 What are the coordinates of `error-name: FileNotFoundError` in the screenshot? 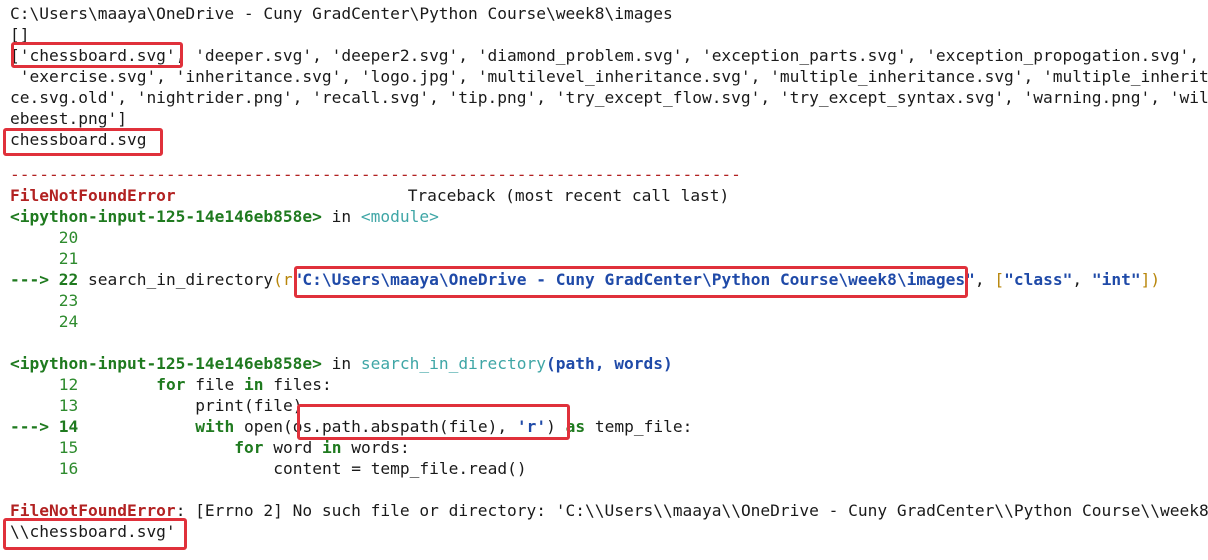 It's located at (93, 195).